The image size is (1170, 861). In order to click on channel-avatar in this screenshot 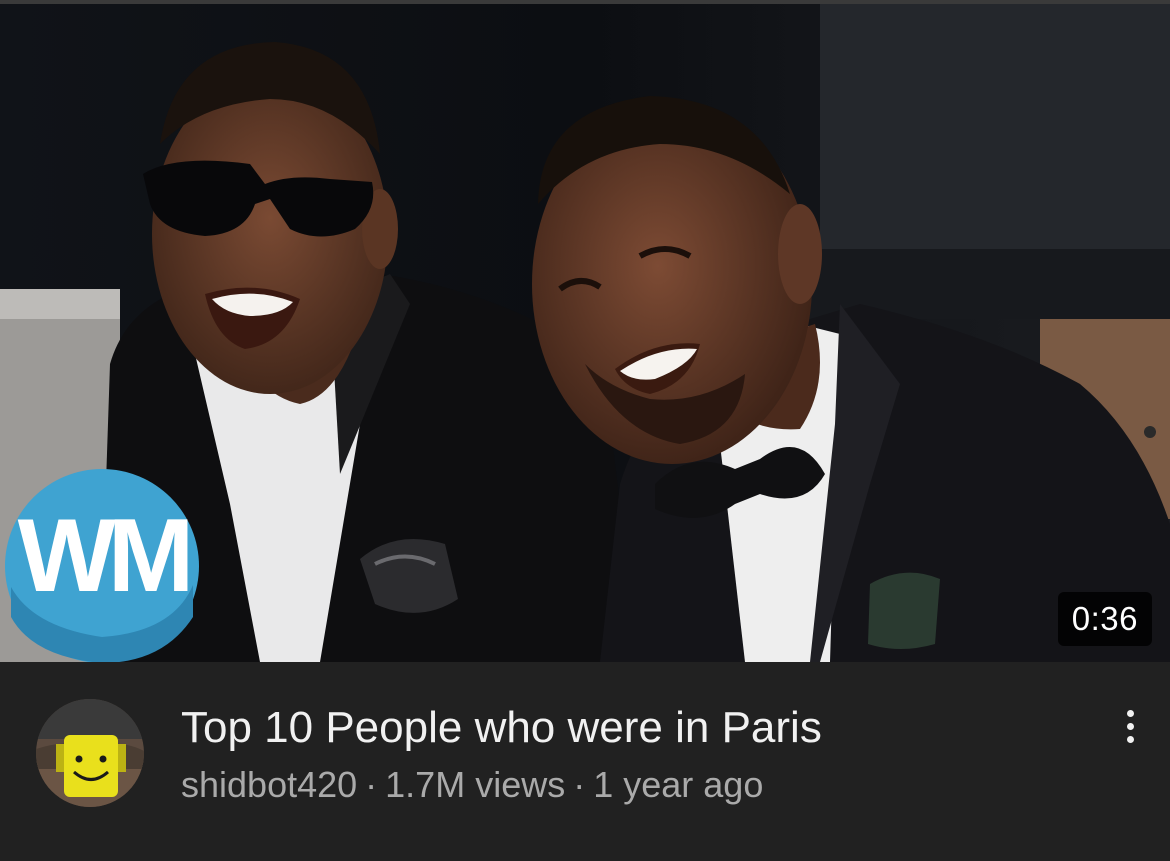, I will do `click(90, 753)`.